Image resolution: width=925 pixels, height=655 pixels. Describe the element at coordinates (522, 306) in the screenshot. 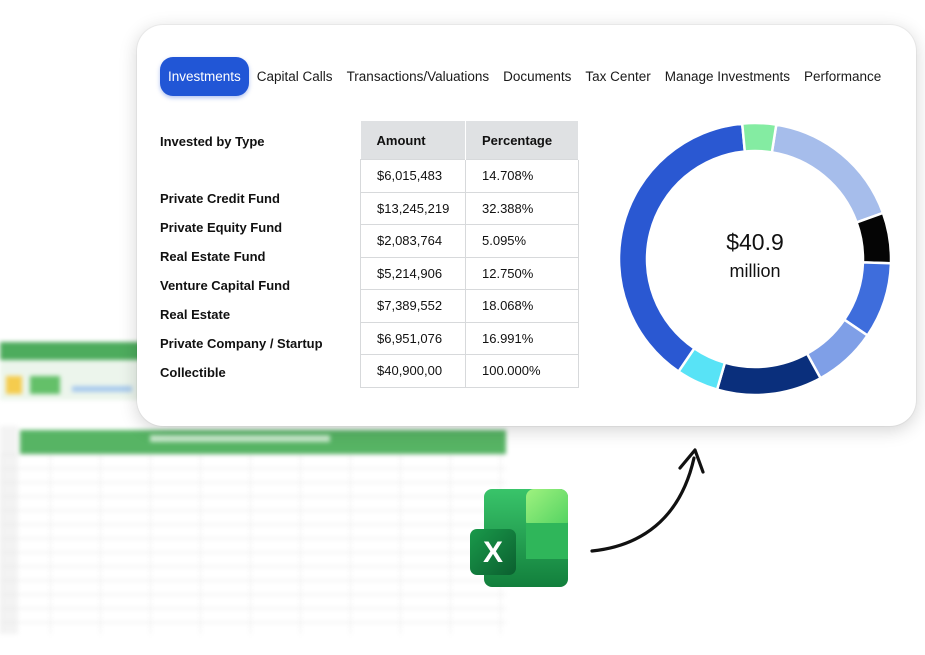

I see `percentage-cell: 18.068%` at that location.